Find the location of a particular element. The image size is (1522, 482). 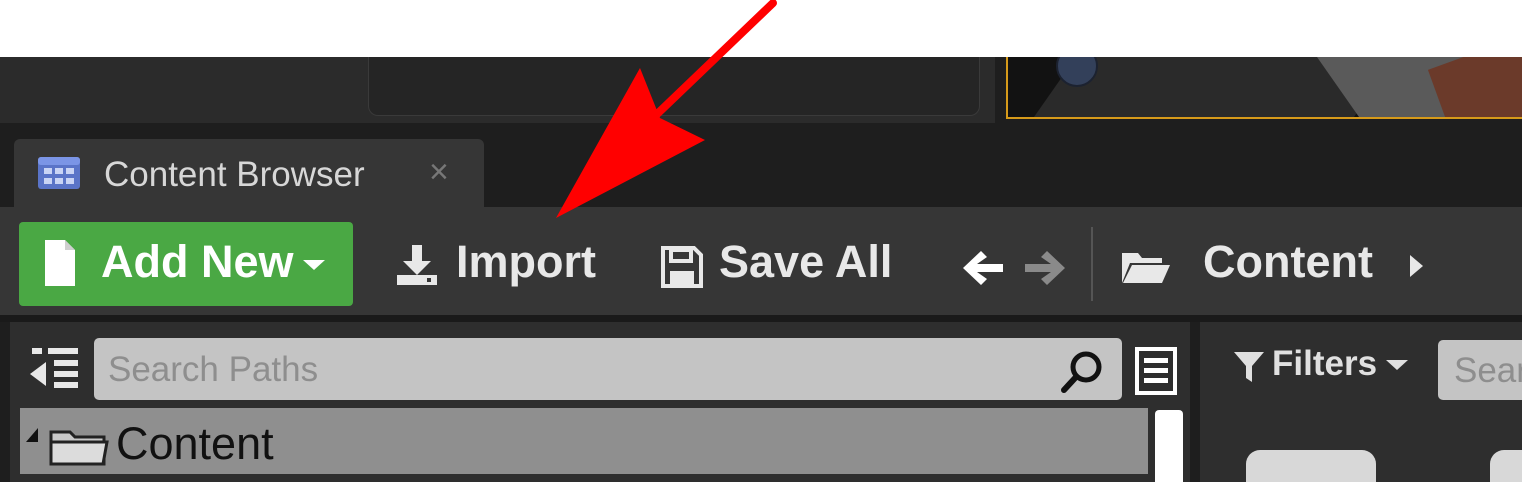

top-panel is located at coordinates (497, 90).